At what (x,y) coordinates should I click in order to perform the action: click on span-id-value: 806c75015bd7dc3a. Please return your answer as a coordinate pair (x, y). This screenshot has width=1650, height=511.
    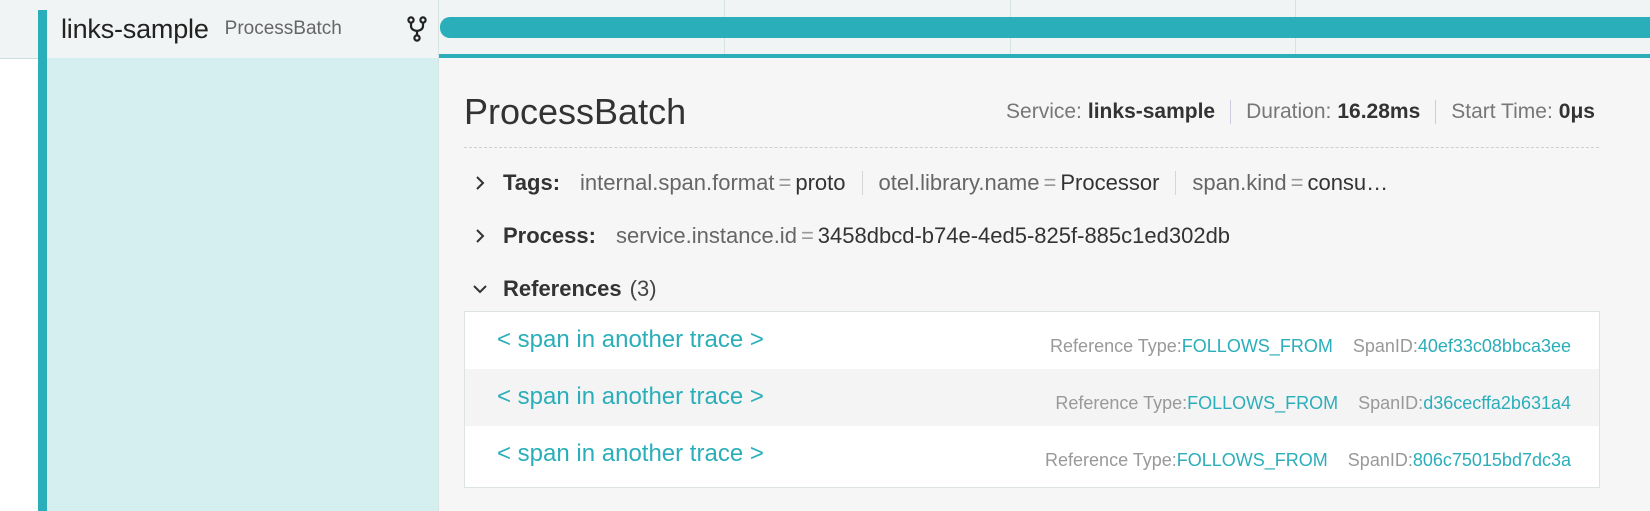
    Looking at the image, I should click on (1491, 460).